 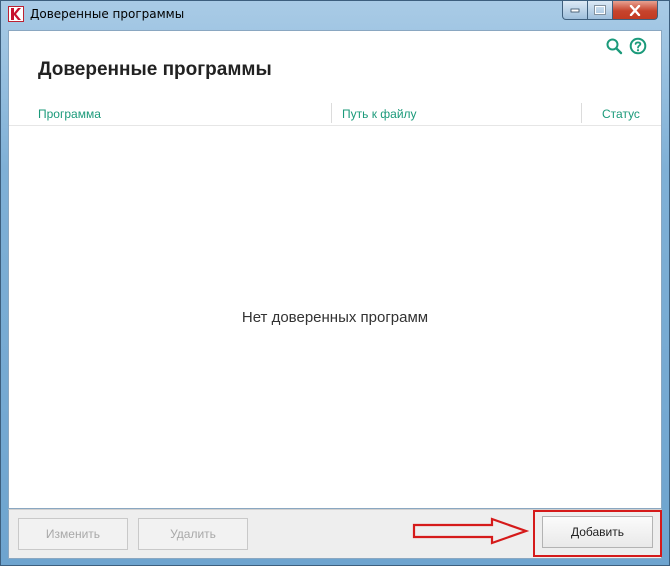 What do you see at coordinates (597, 533) in the screenshot?
I see `annotation-highlight-box` at bounding box center [597, 533].